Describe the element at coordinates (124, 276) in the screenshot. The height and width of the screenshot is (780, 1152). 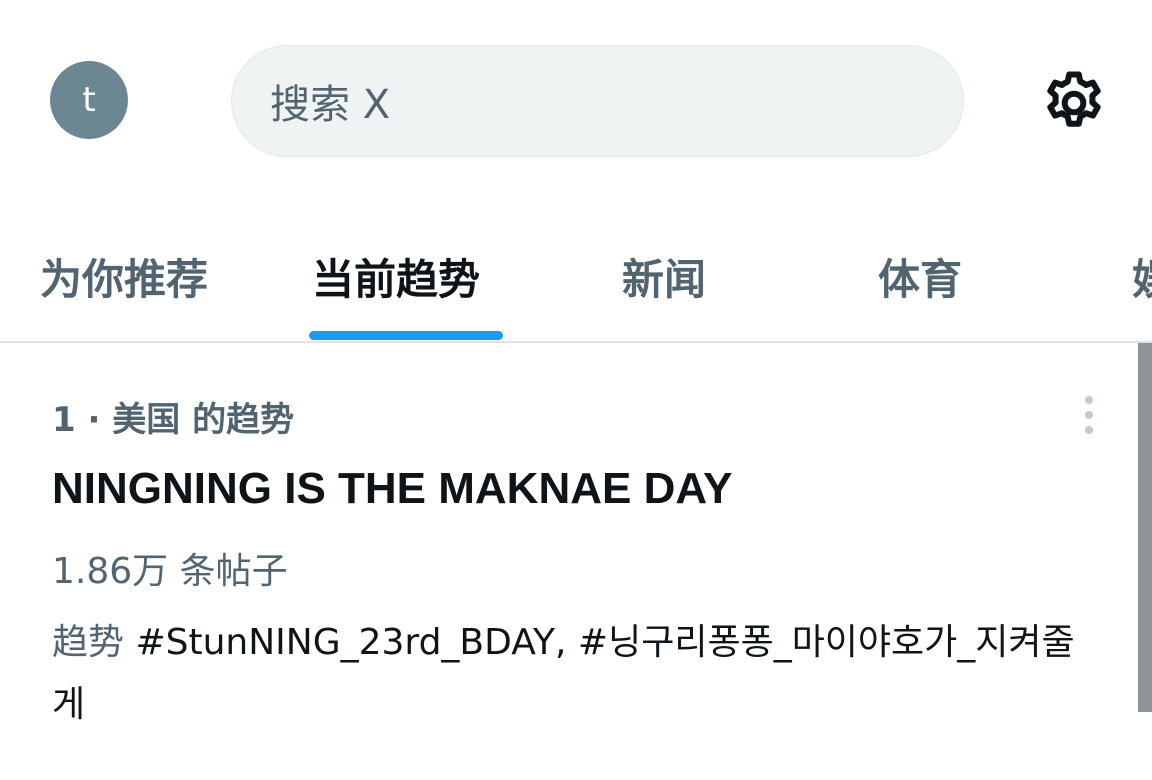
I see `tab-for-you: 为你推荐` at that location.